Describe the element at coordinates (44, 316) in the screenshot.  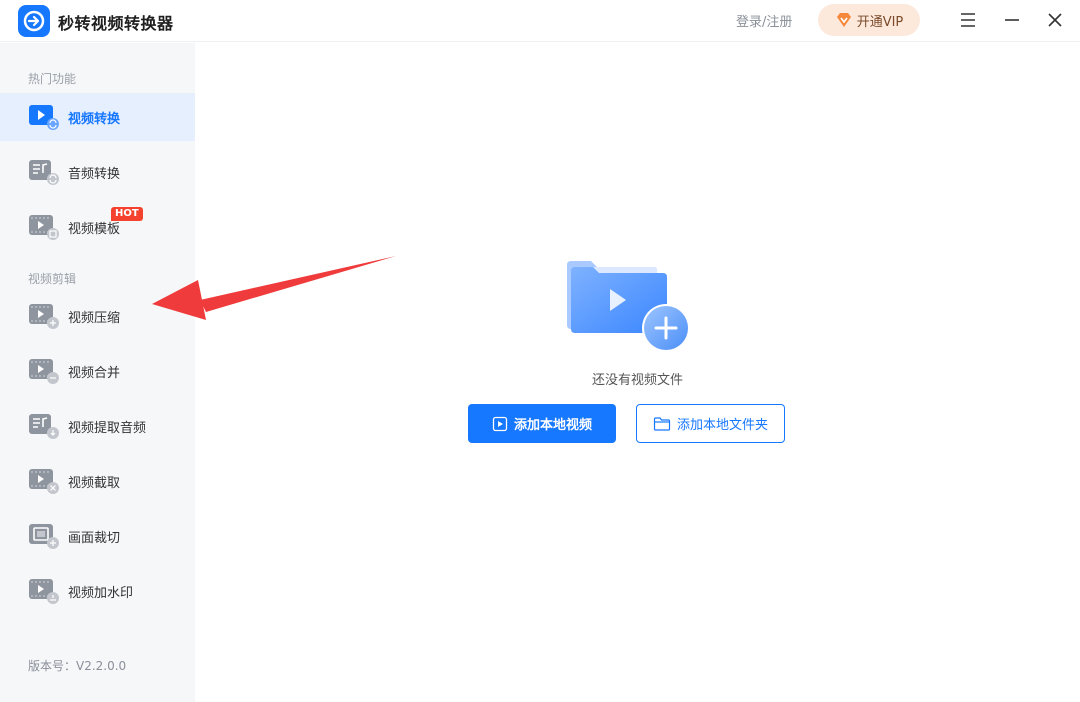
I see `video-compress-icon` at that location.